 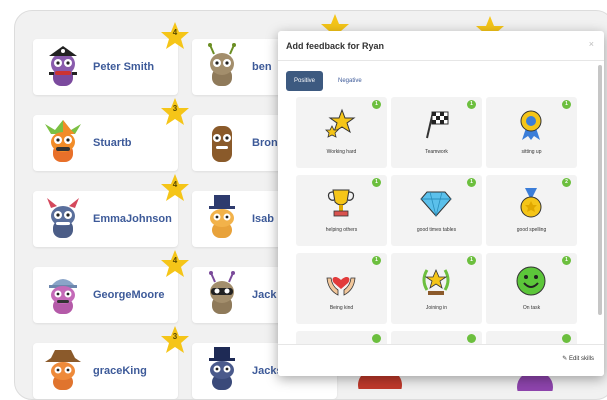 What do you see at coordinates (531, 125) in the screenshot?
I see `rosette-icon` at bounding box center [531, 125].